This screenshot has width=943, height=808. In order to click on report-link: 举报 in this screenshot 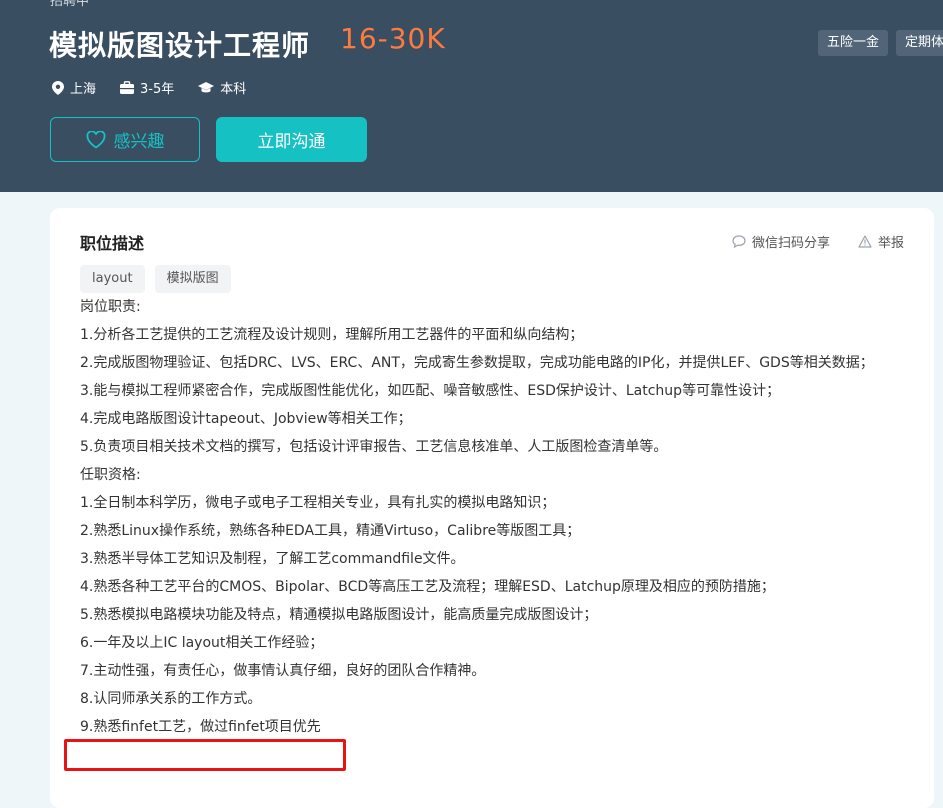, I will do `click(881, 241)`.